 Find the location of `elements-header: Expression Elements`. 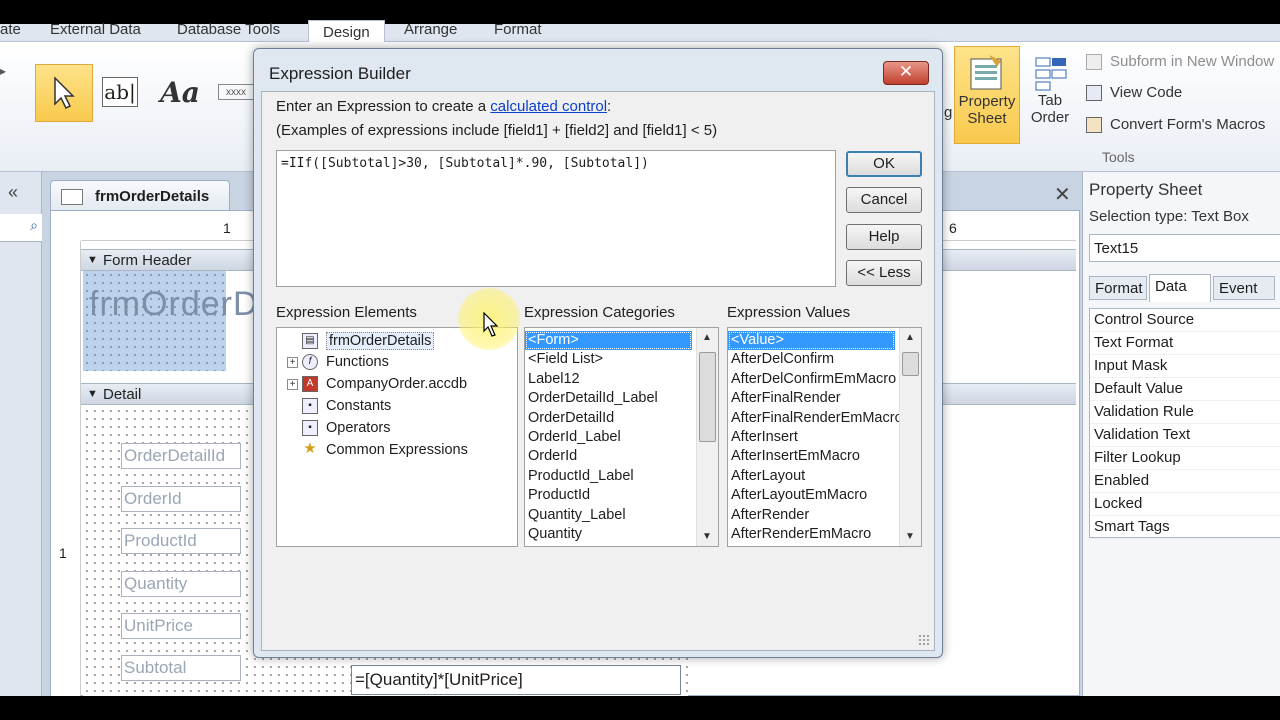

elements-header: Expression Elements is located at coordinates (346, 312).